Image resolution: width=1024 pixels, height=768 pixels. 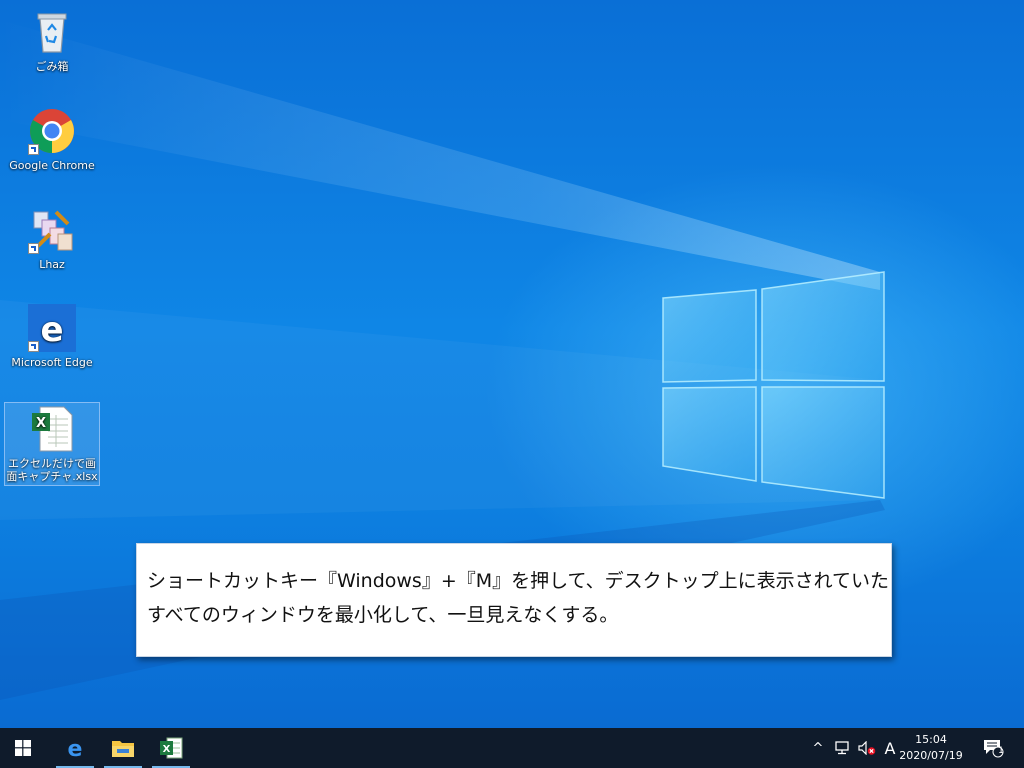 What do you see at coordinates (931, 748) in the screenshot?
I see `clock: 15:04 2020/07/19` at bounding box center [931, 748].